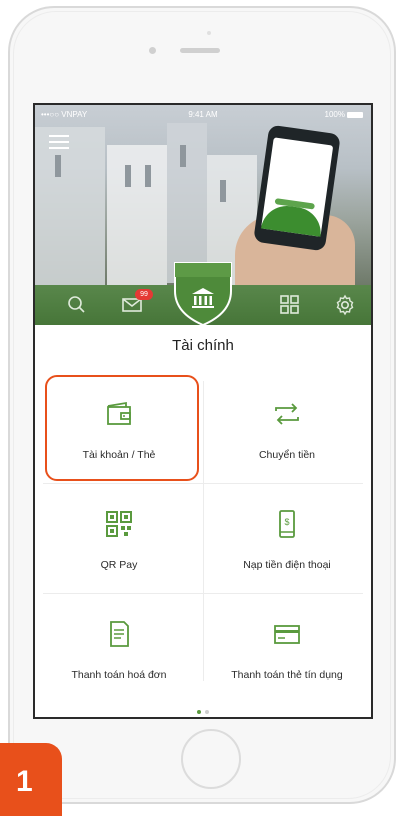 This screenshot has height=816, width=405. Describe the element at coordinates (119, 634) in the screenshot. I see `bill-icon` at that location.